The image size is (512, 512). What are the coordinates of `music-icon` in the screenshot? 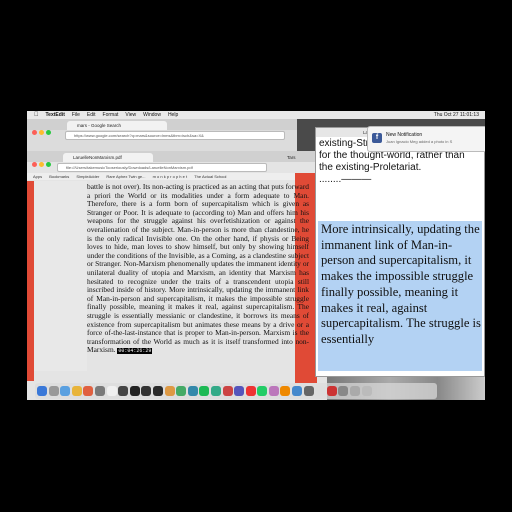 It's located at (134, 391).